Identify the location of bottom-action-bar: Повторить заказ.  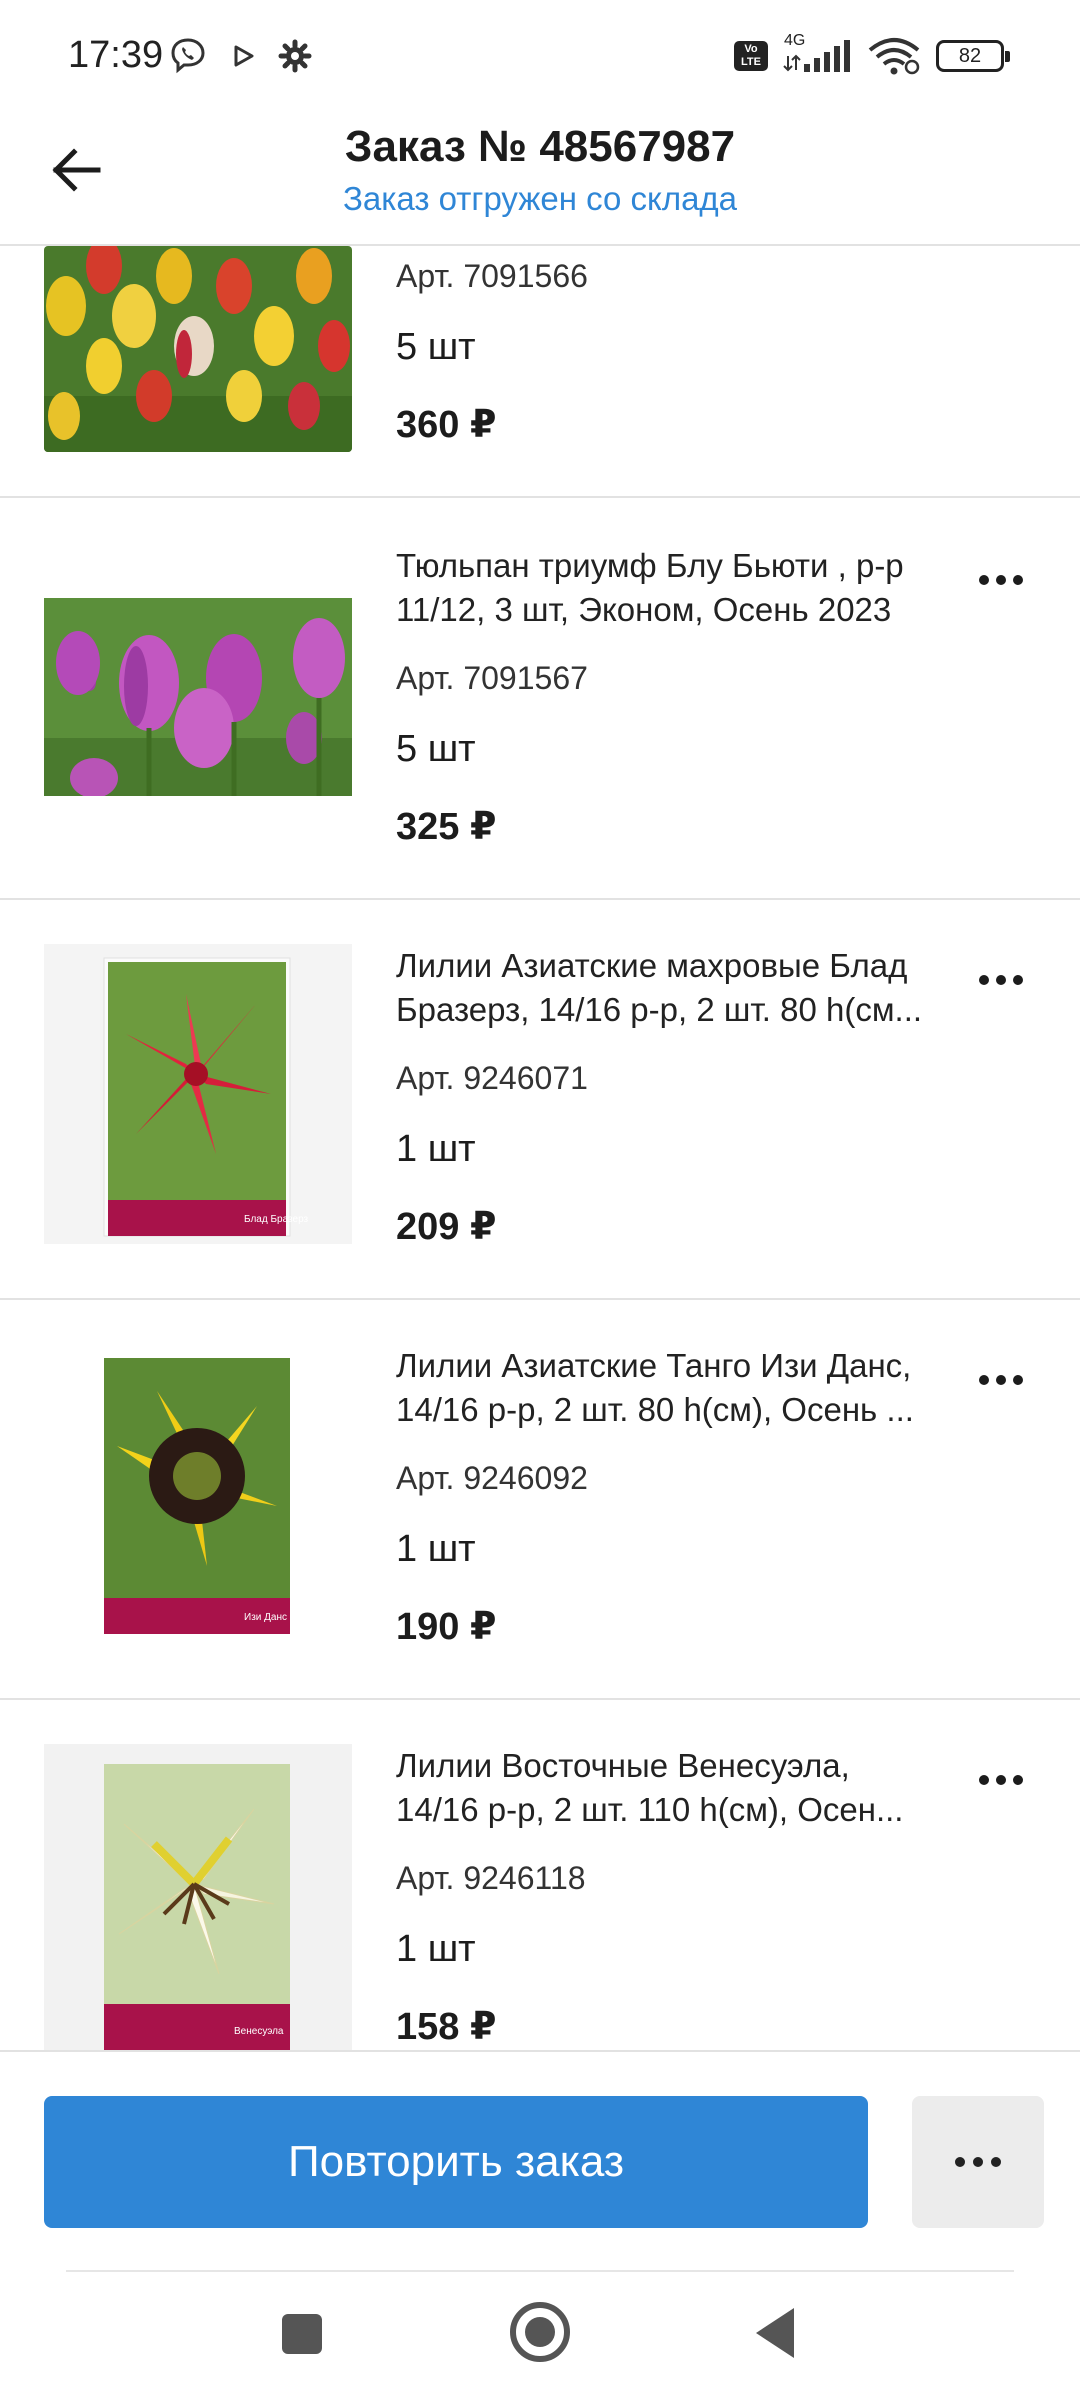
(540, 2161).